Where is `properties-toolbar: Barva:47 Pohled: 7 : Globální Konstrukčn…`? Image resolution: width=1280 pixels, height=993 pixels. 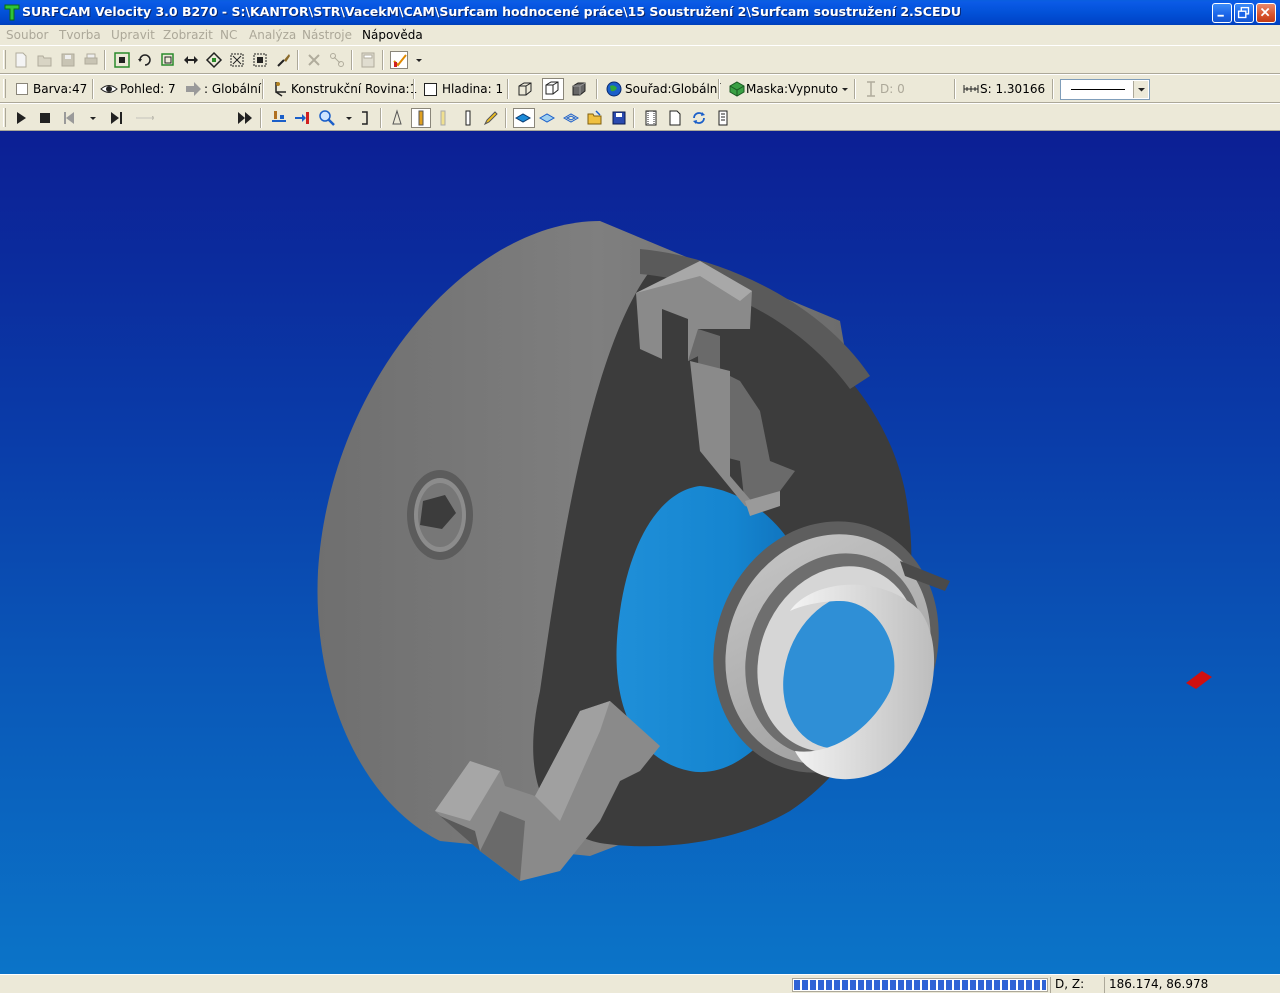
properties-toolbar: Barva:47 Pohled: 7 : Globální Konstrukčn… is located at coordinates (640, 88).